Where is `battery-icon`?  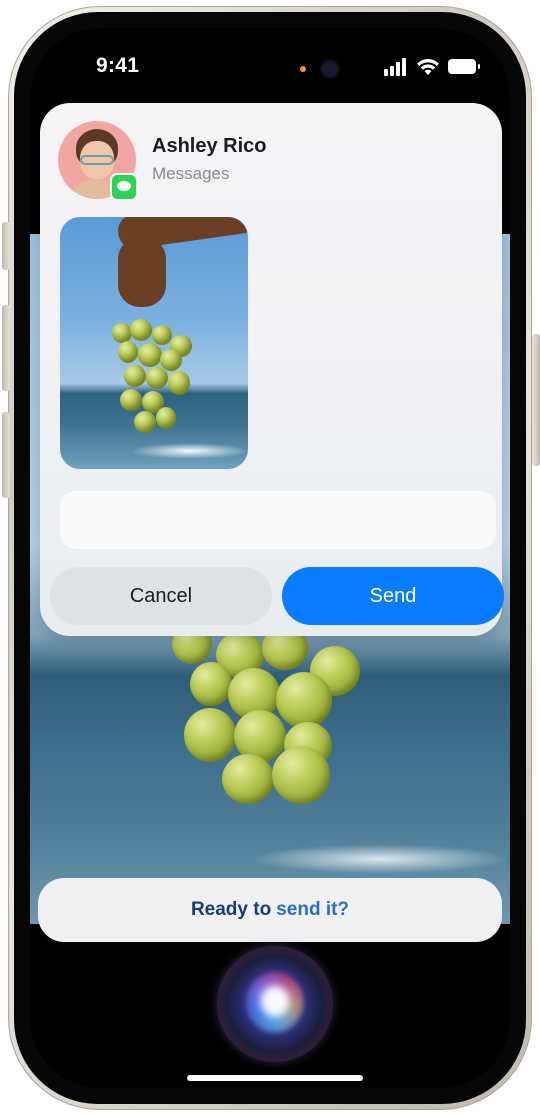 battery-icon is located at coordinates (464, 66).